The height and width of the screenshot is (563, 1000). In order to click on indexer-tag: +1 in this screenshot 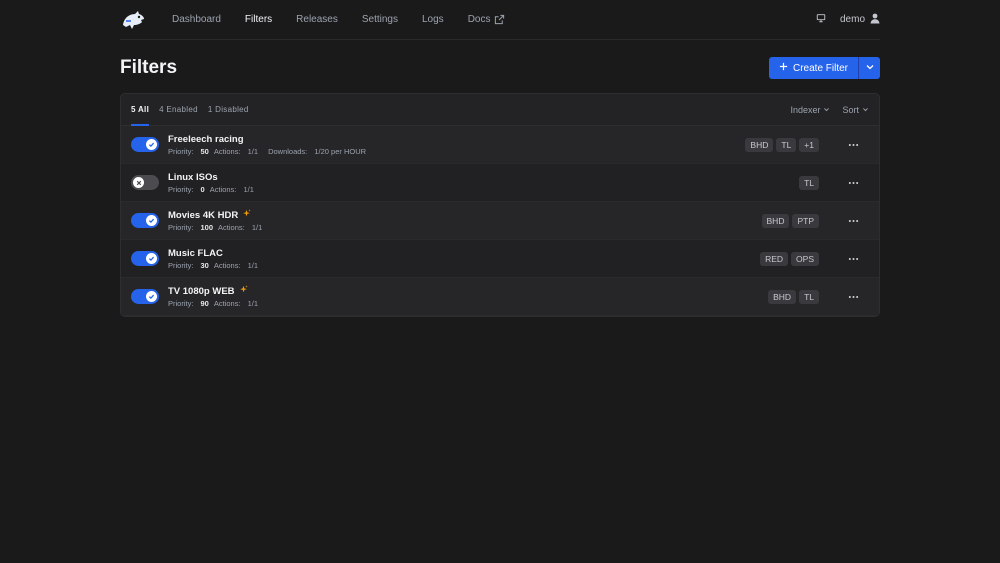, I will do `click(809, 144)`.